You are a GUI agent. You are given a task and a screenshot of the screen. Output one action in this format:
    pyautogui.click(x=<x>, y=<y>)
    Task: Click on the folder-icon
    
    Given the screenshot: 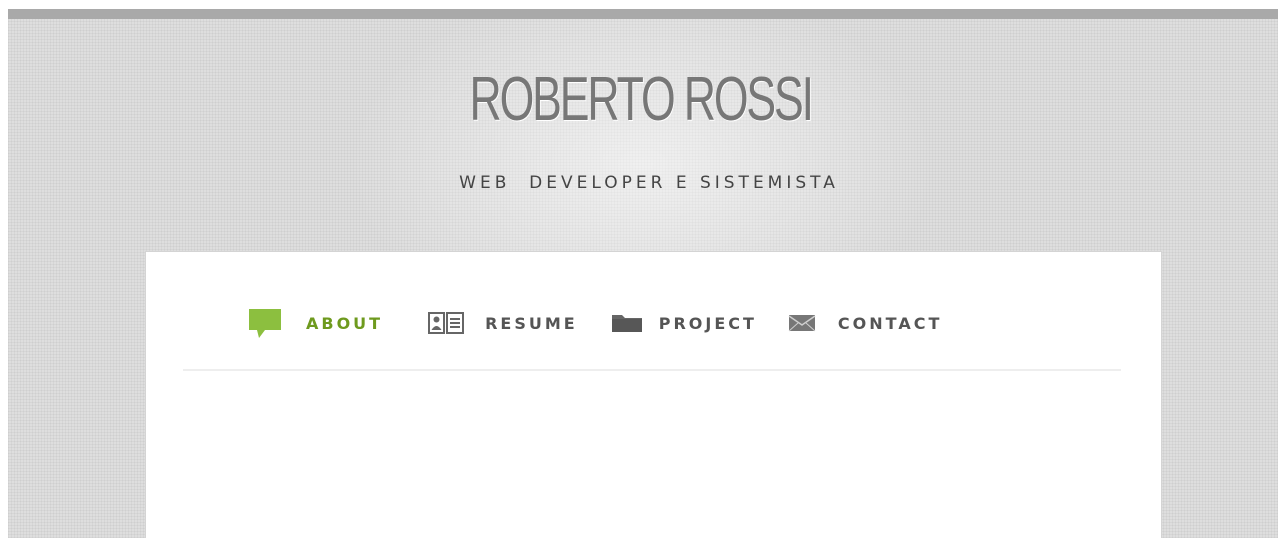 What is the action you would take?
    pyautogui.click(x=627, y=323)
    